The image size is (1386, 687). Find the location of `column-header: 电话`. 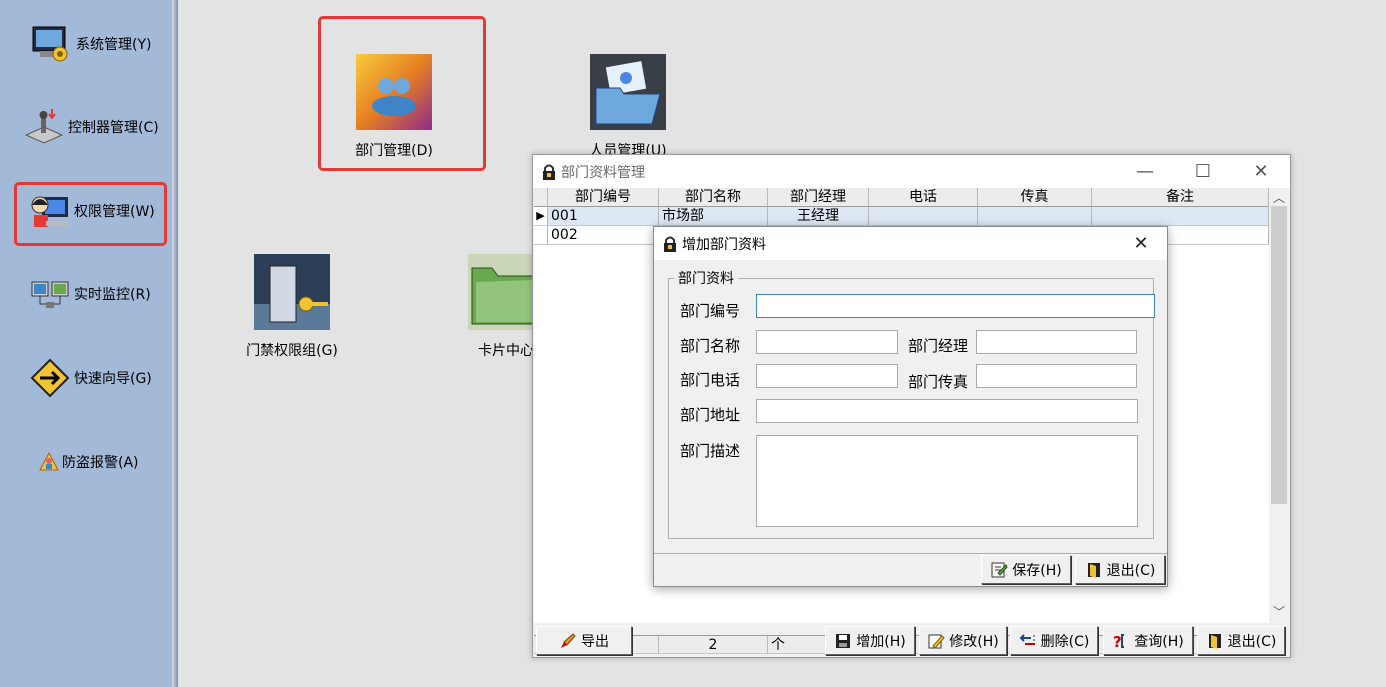

column-header: 电话 is located at coordinates (923, 197).